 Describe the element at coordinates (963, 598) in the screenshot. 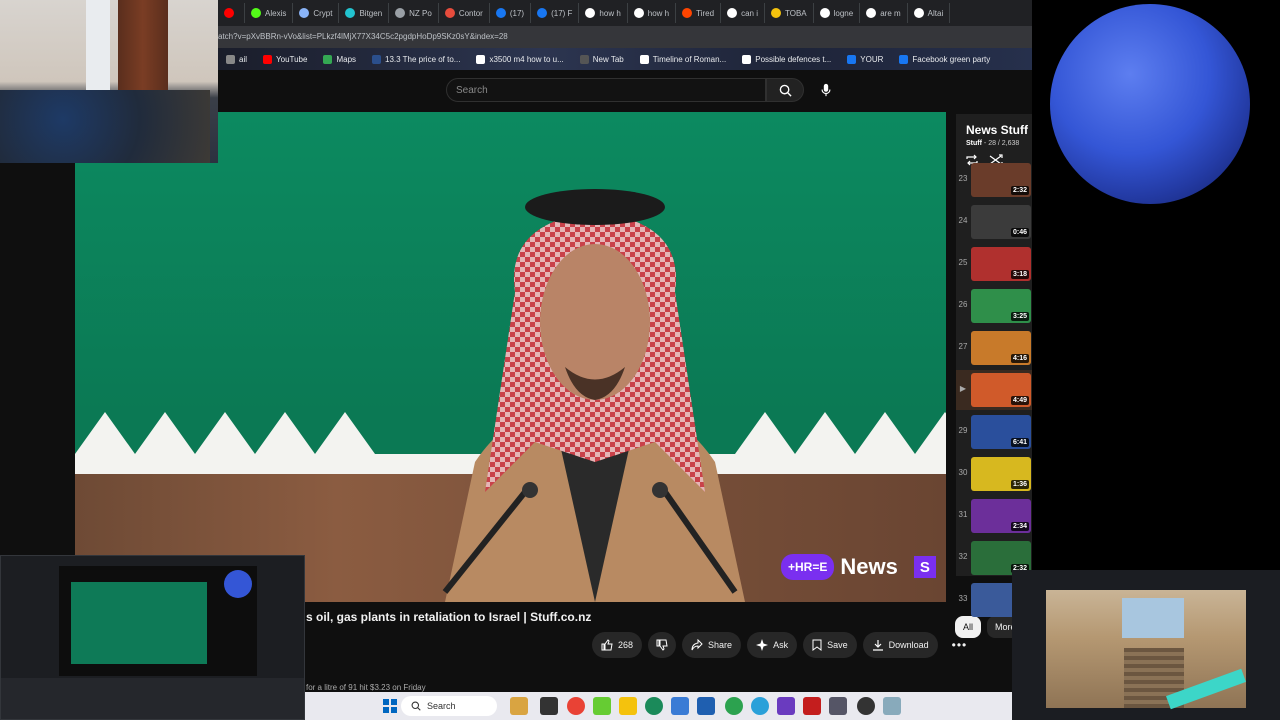

I see `playlist-item-index: 33` at that location.